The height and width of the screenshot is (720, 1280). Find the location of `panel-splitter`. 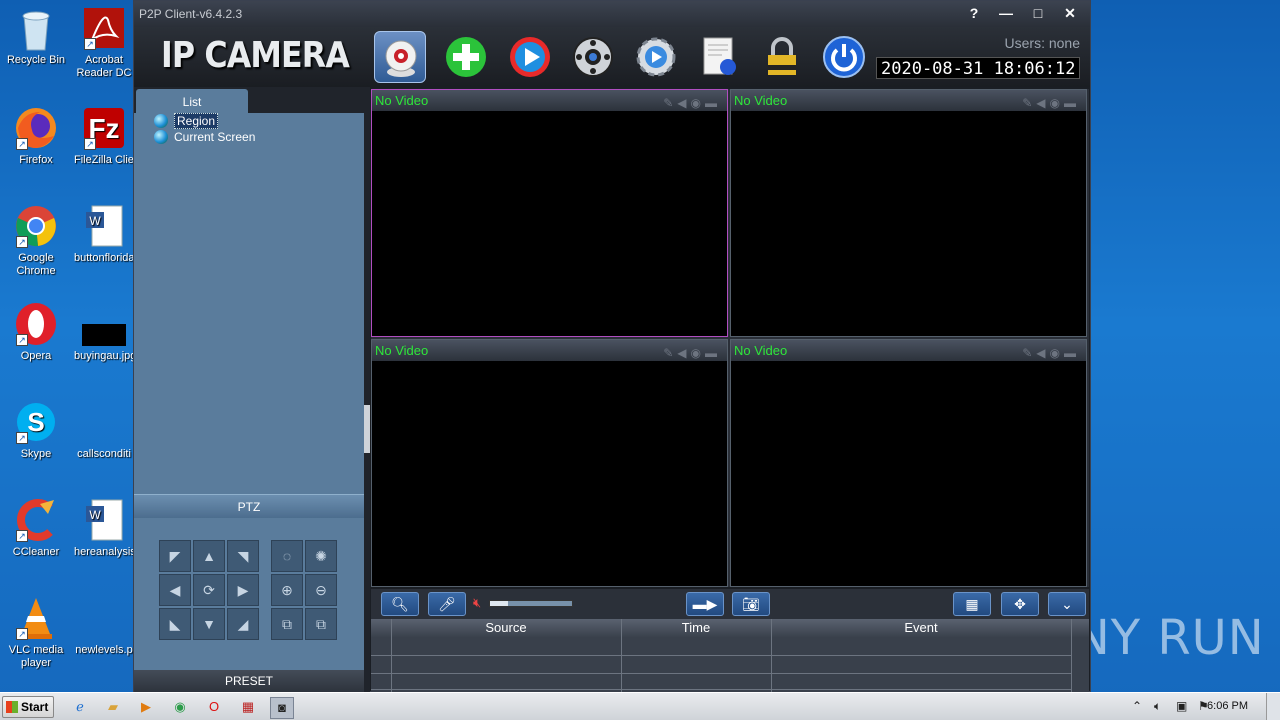

panel-splitter is located at coordinates (367, 390).